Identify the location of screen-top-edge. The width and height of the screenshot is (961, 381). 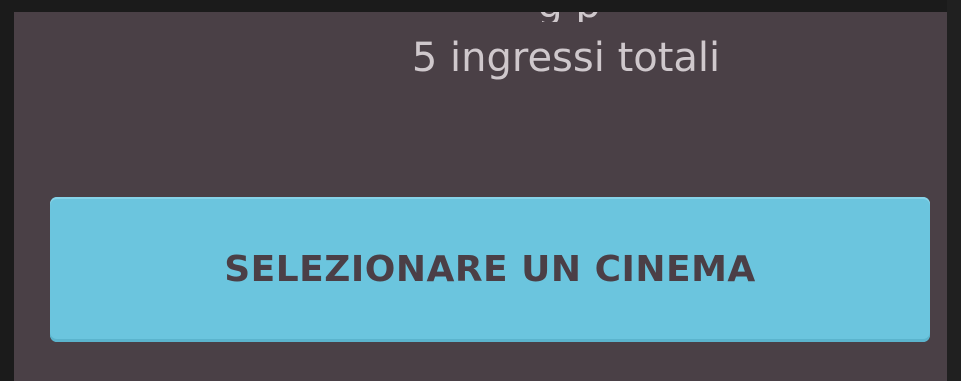
(480, 6).